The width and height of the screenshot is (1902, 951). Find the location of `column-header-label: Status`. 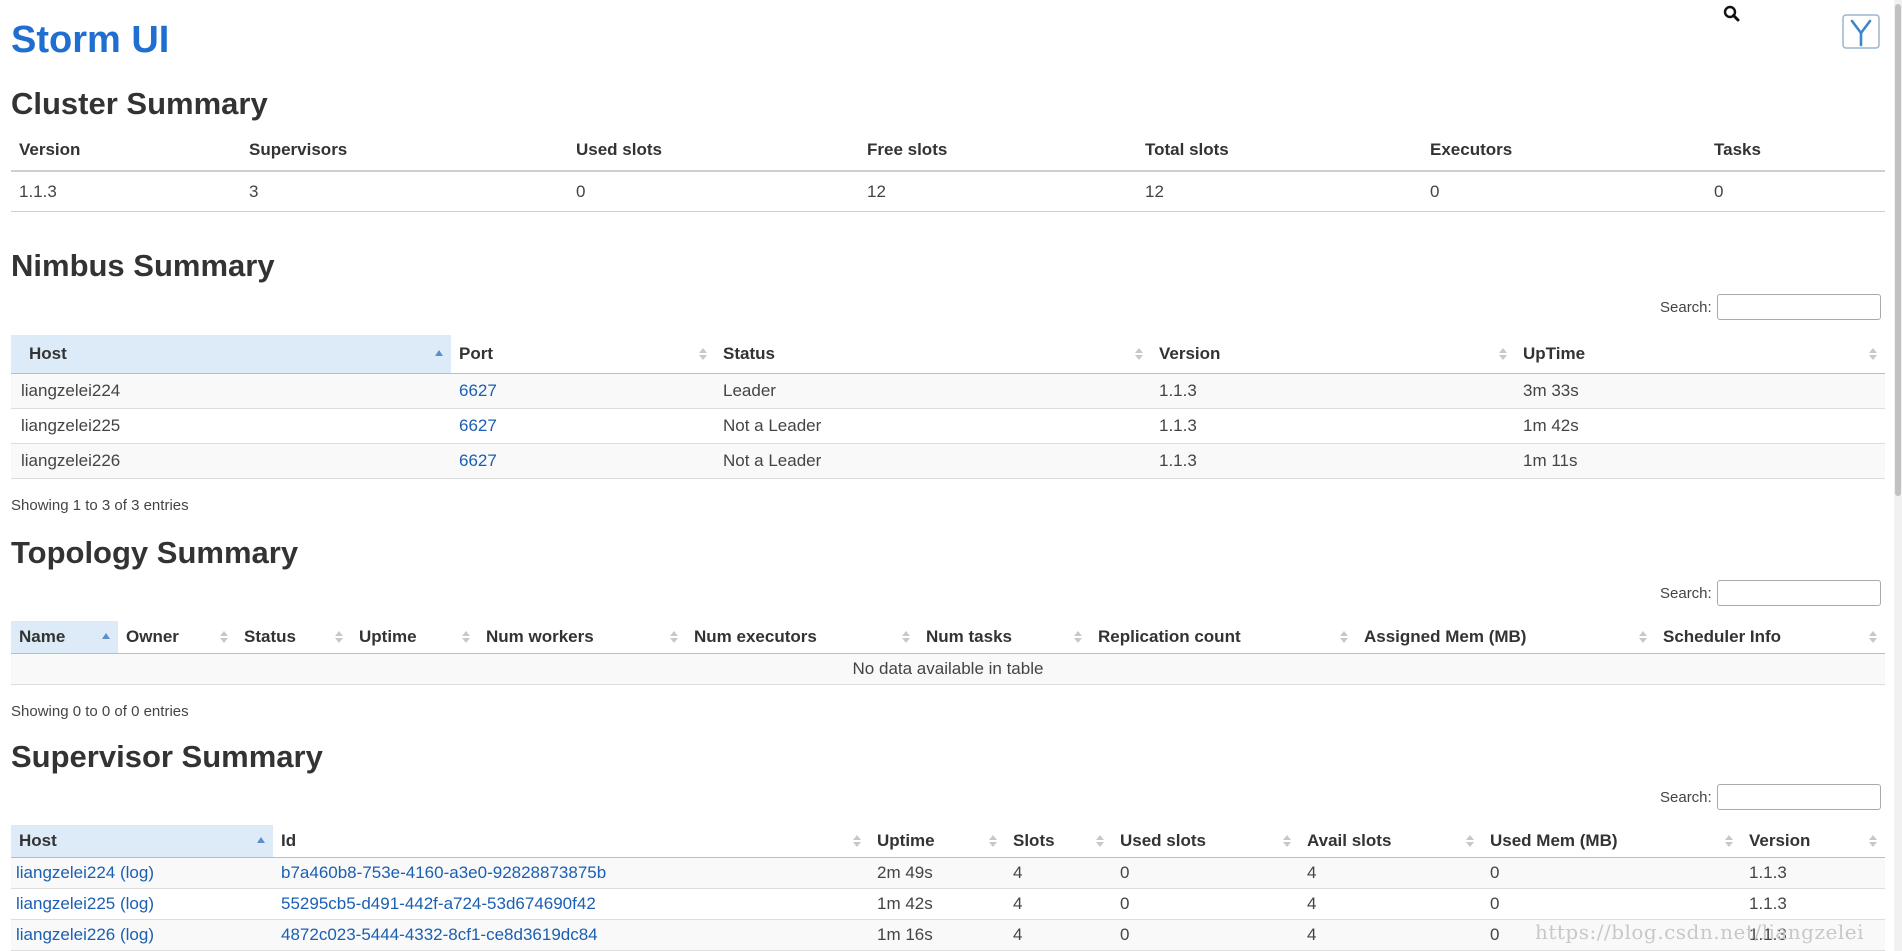

column-header-label: Status is located at coordinates (749, 353).